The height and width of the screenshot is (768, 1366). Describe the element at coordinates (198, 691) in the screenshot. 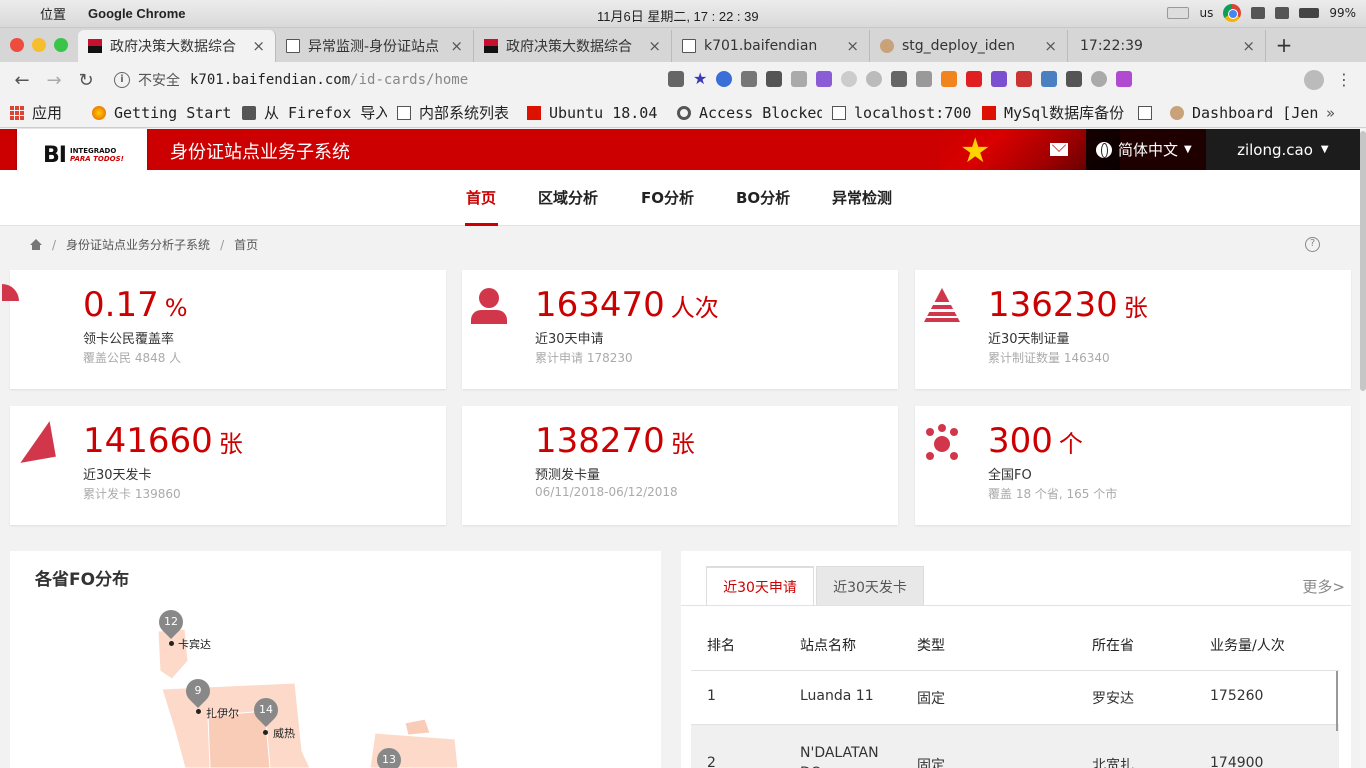

I see `map-pin: 9` at that location.